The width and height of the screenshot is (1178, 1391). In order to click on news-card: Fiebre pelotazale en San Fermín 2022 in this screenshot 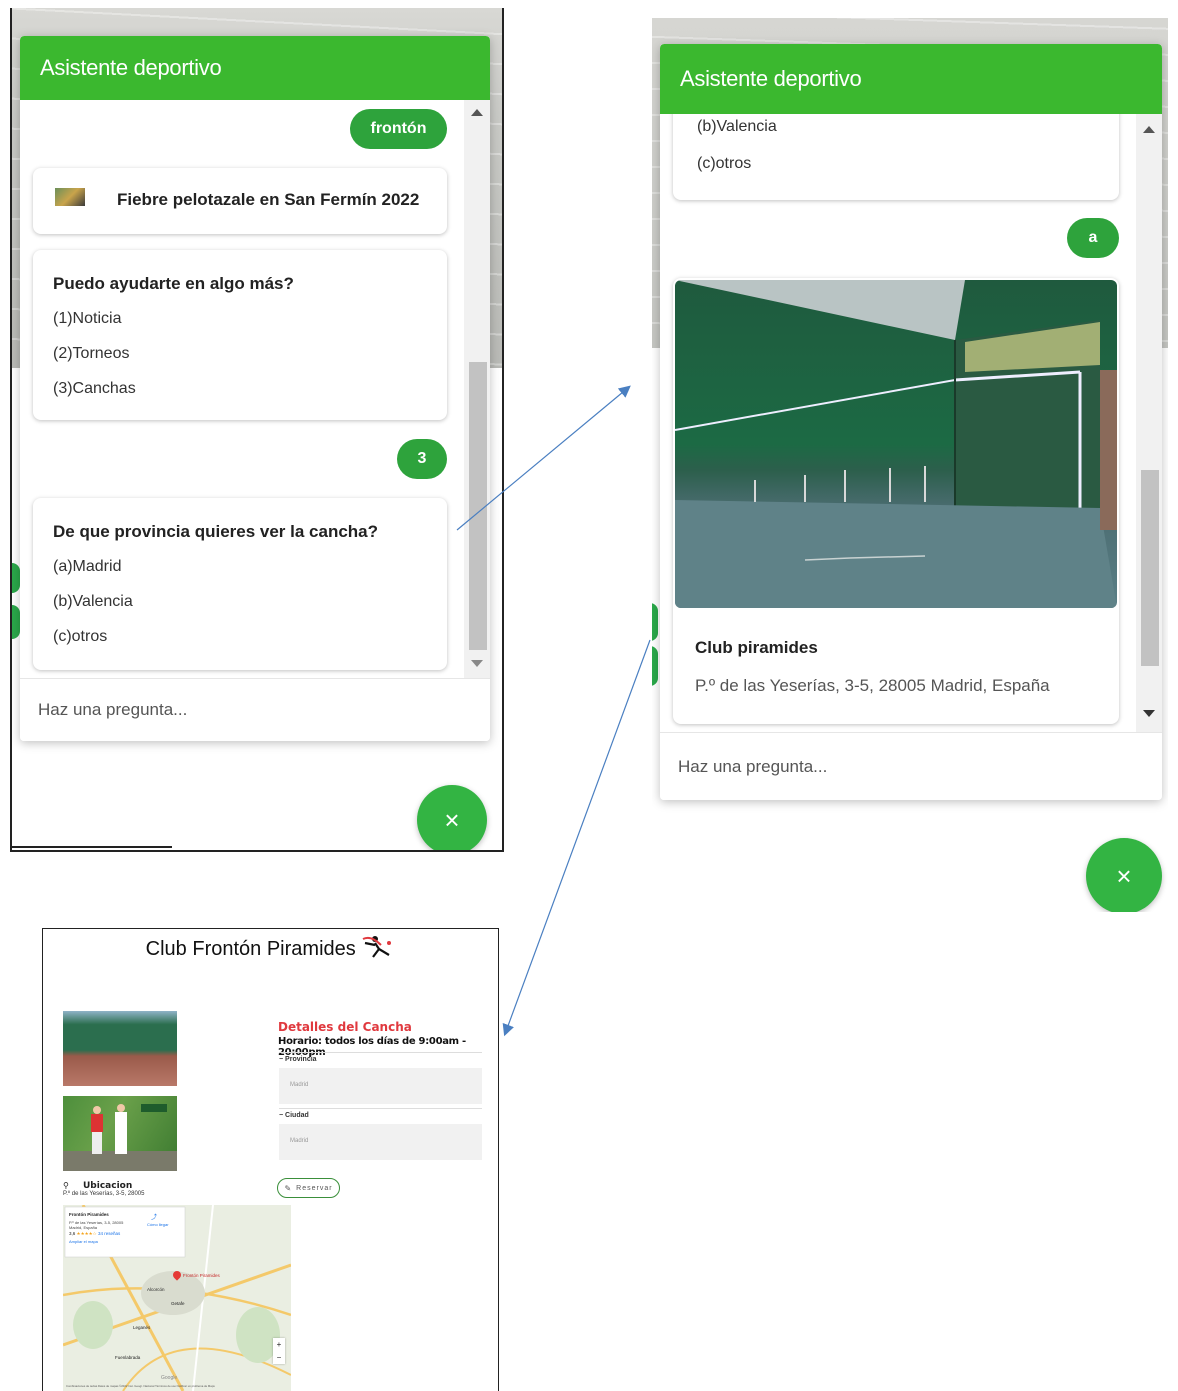, I will do `click(240, 201)`.